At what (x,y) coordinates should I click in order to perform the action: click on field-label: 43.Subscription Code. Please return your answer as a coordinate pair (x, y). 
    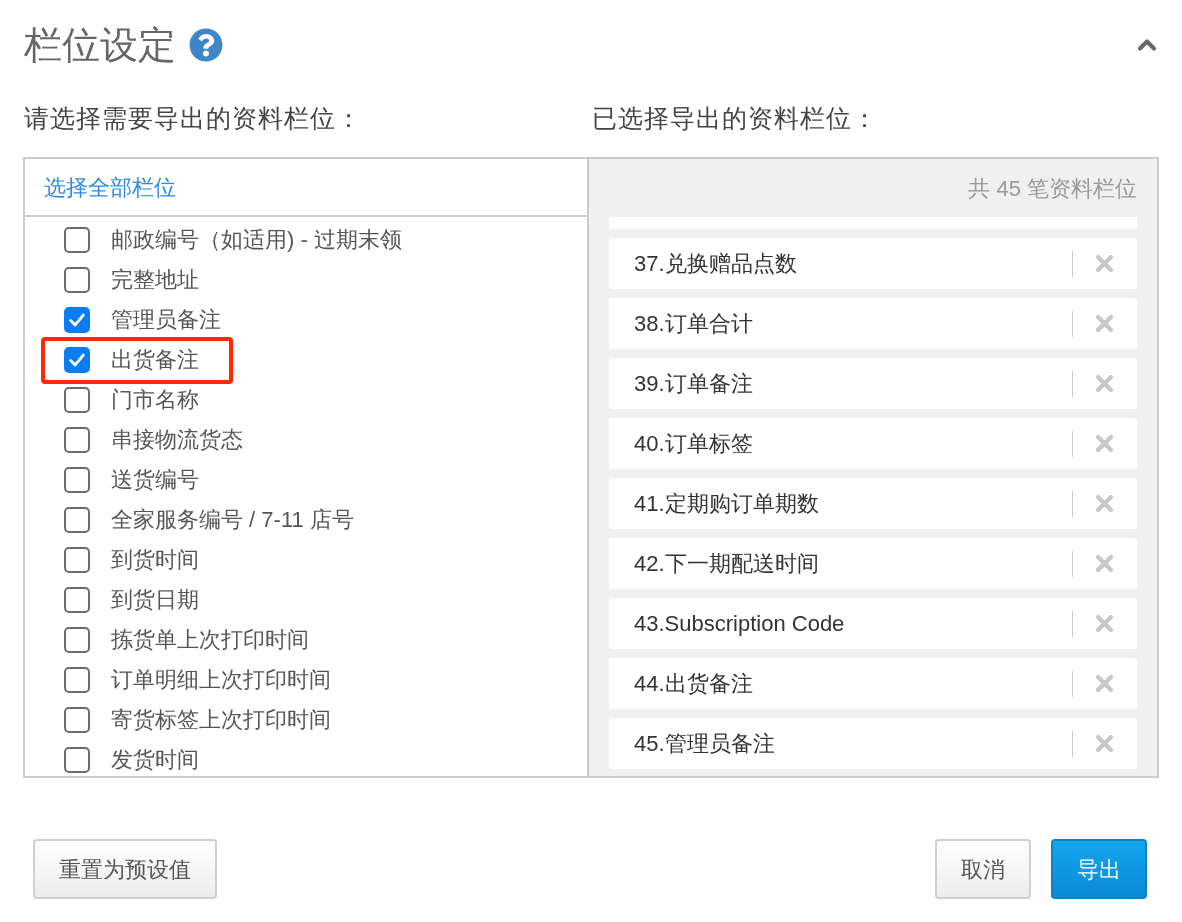
    Looking at the image, I should click on (740, 624).